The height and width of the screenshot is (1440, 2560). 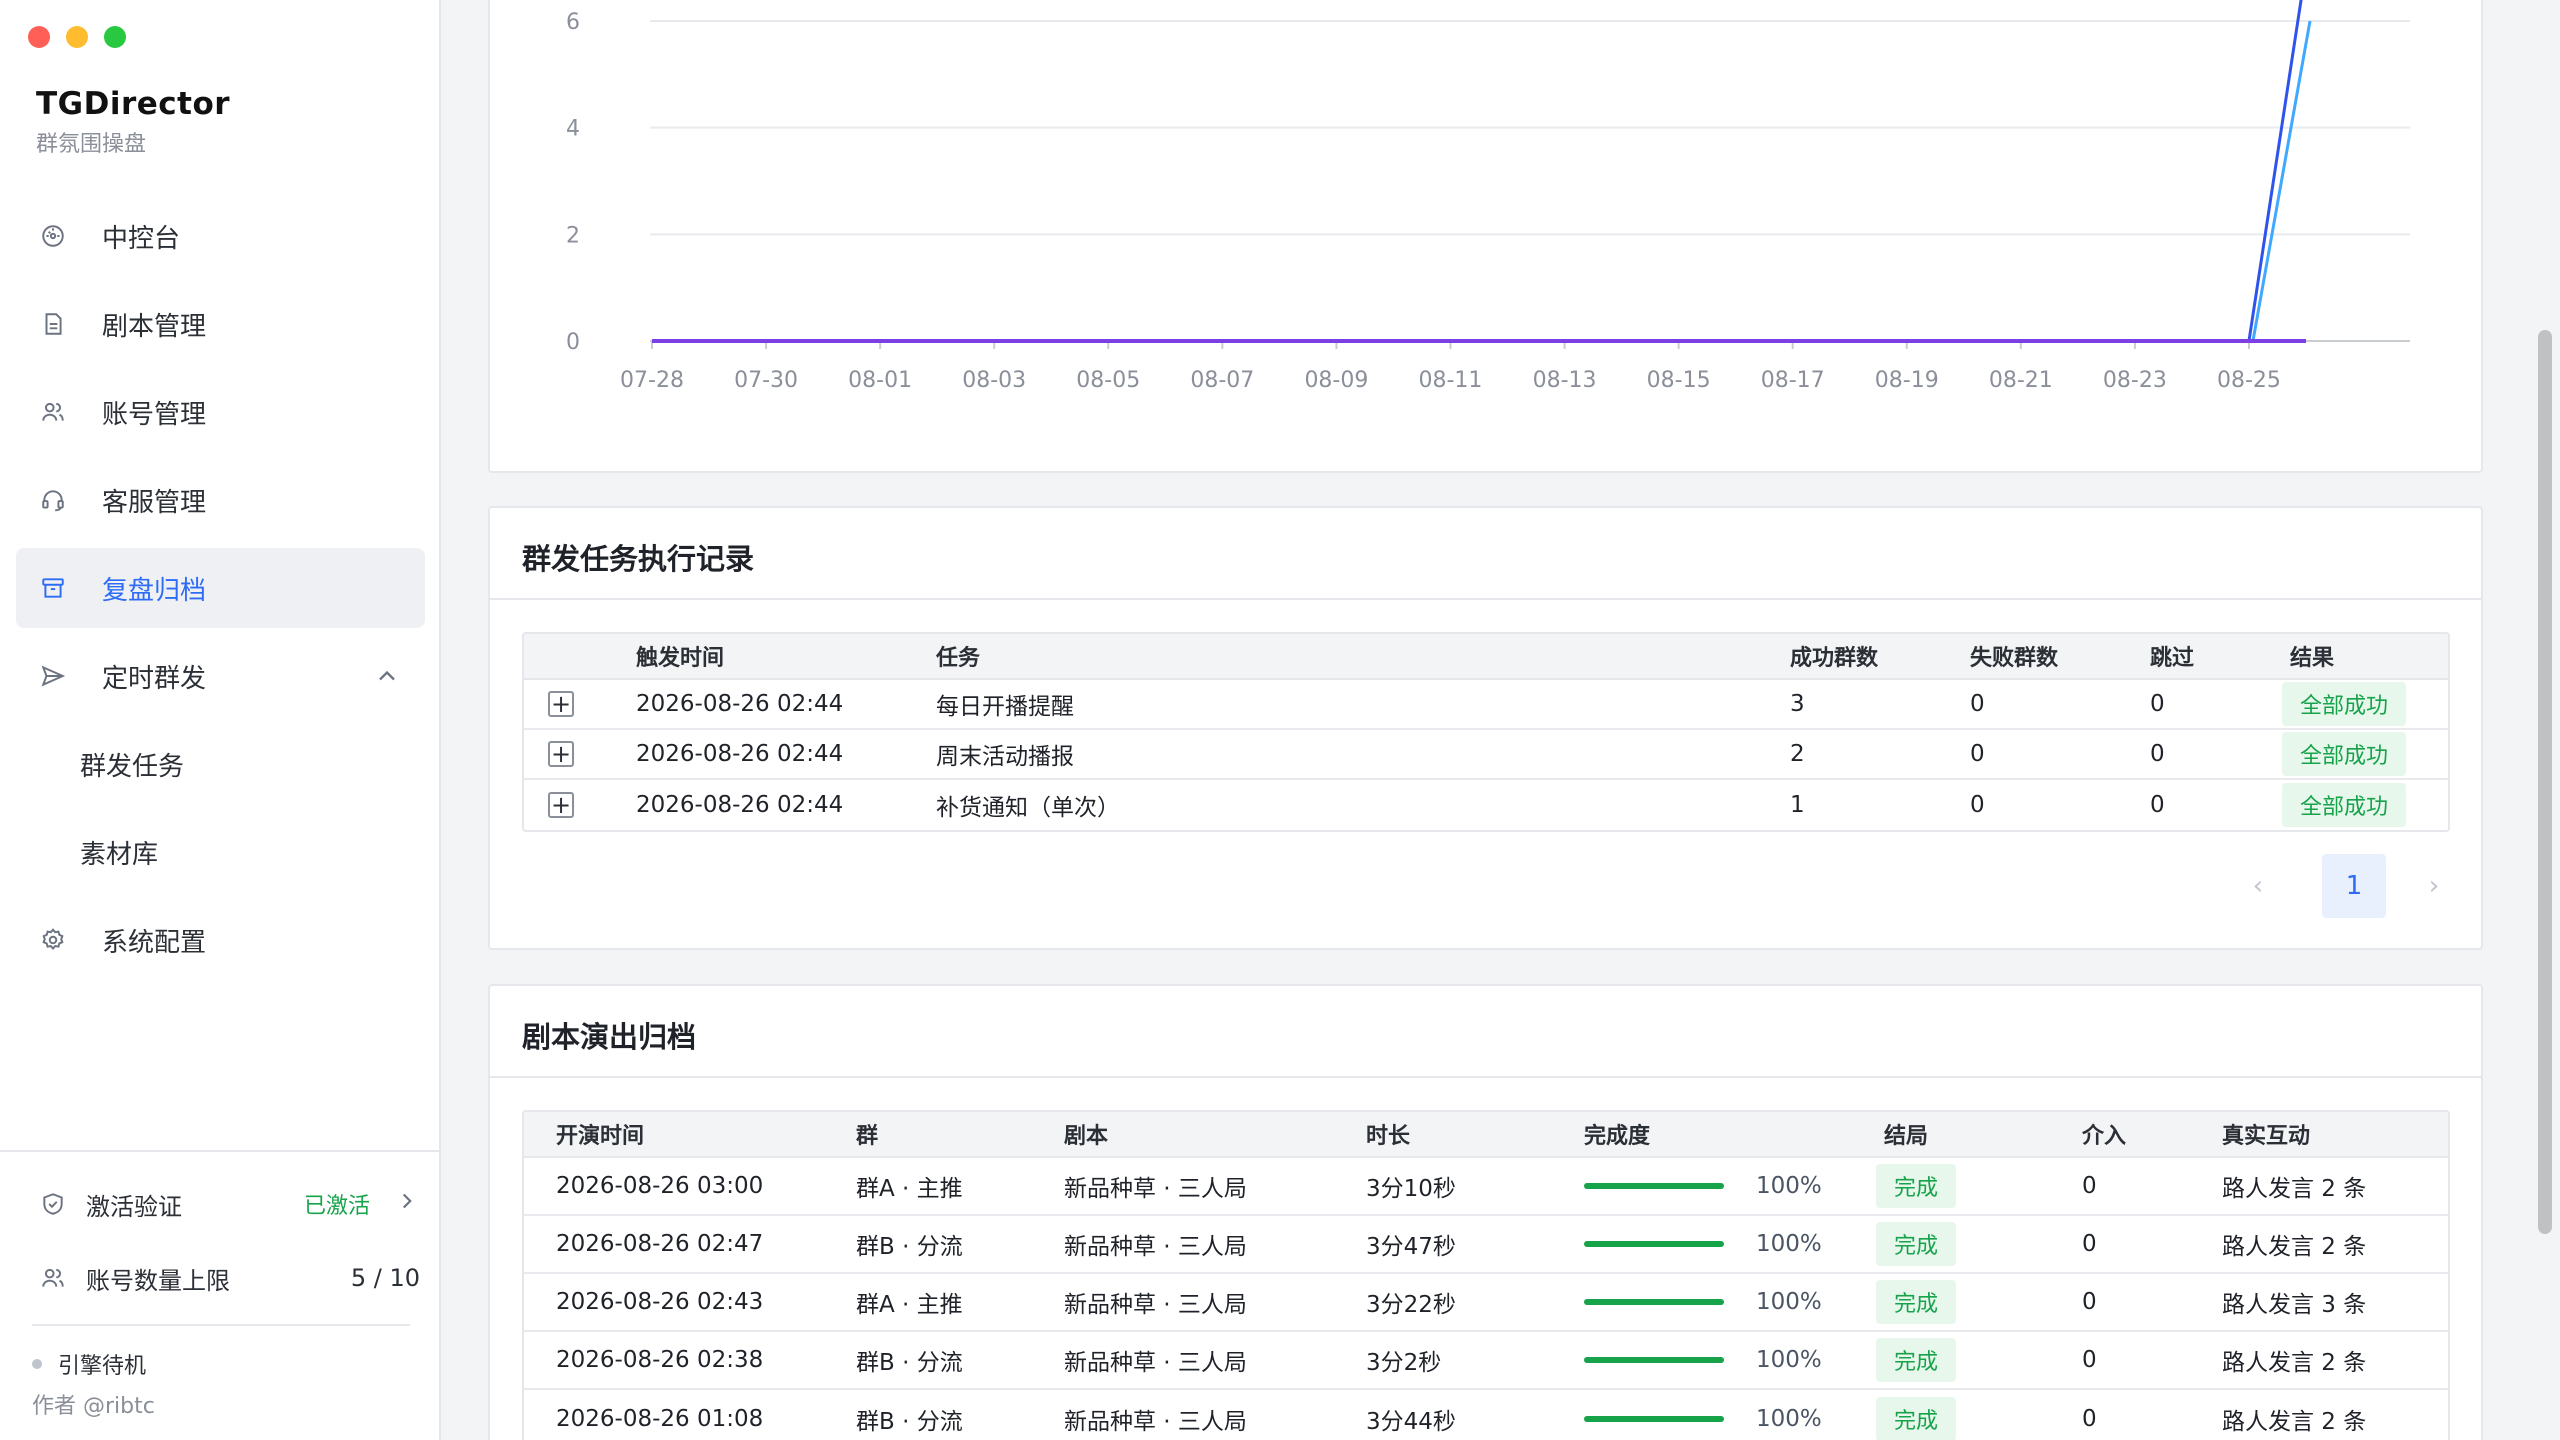 I want to click on send-icon, so click(x=53, y=676).